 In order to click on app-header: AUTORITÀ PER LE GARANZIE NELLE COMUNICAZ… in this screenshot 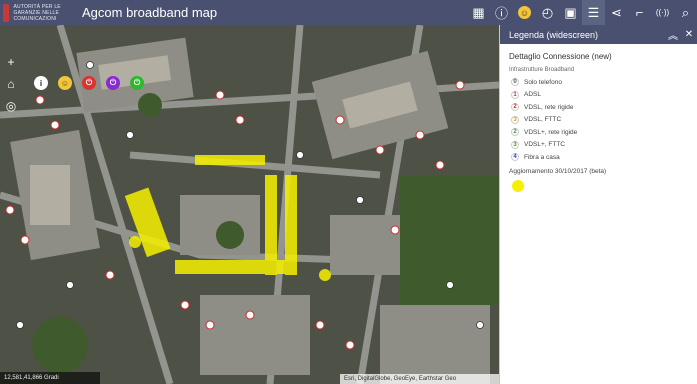, I will do `click(348, 12)`.